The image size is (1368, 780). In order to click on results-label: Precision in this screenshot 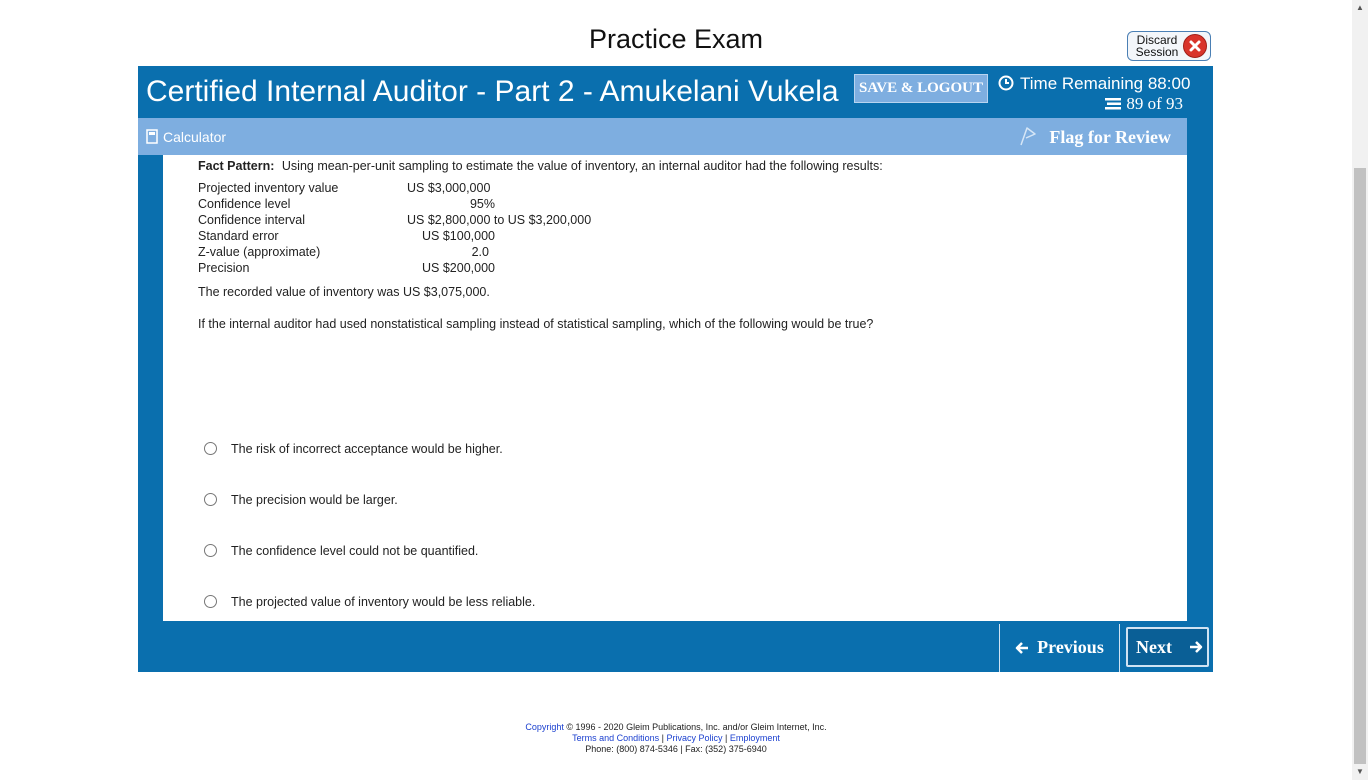, I will do `click(224, 268)`.